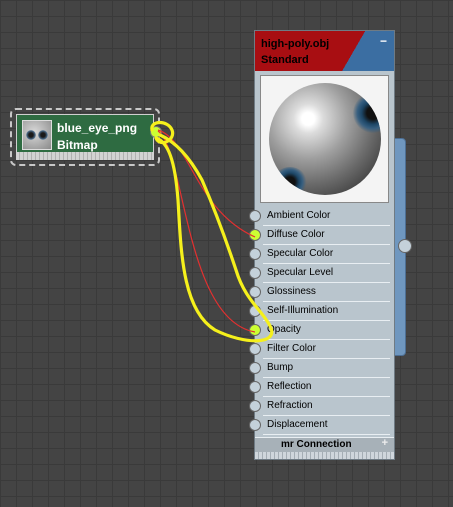 This screenshot has width=453, height=507. Describe the element at coordinates (289, 386) in the screenshot. I see `slot-label: Reflection` at that location.